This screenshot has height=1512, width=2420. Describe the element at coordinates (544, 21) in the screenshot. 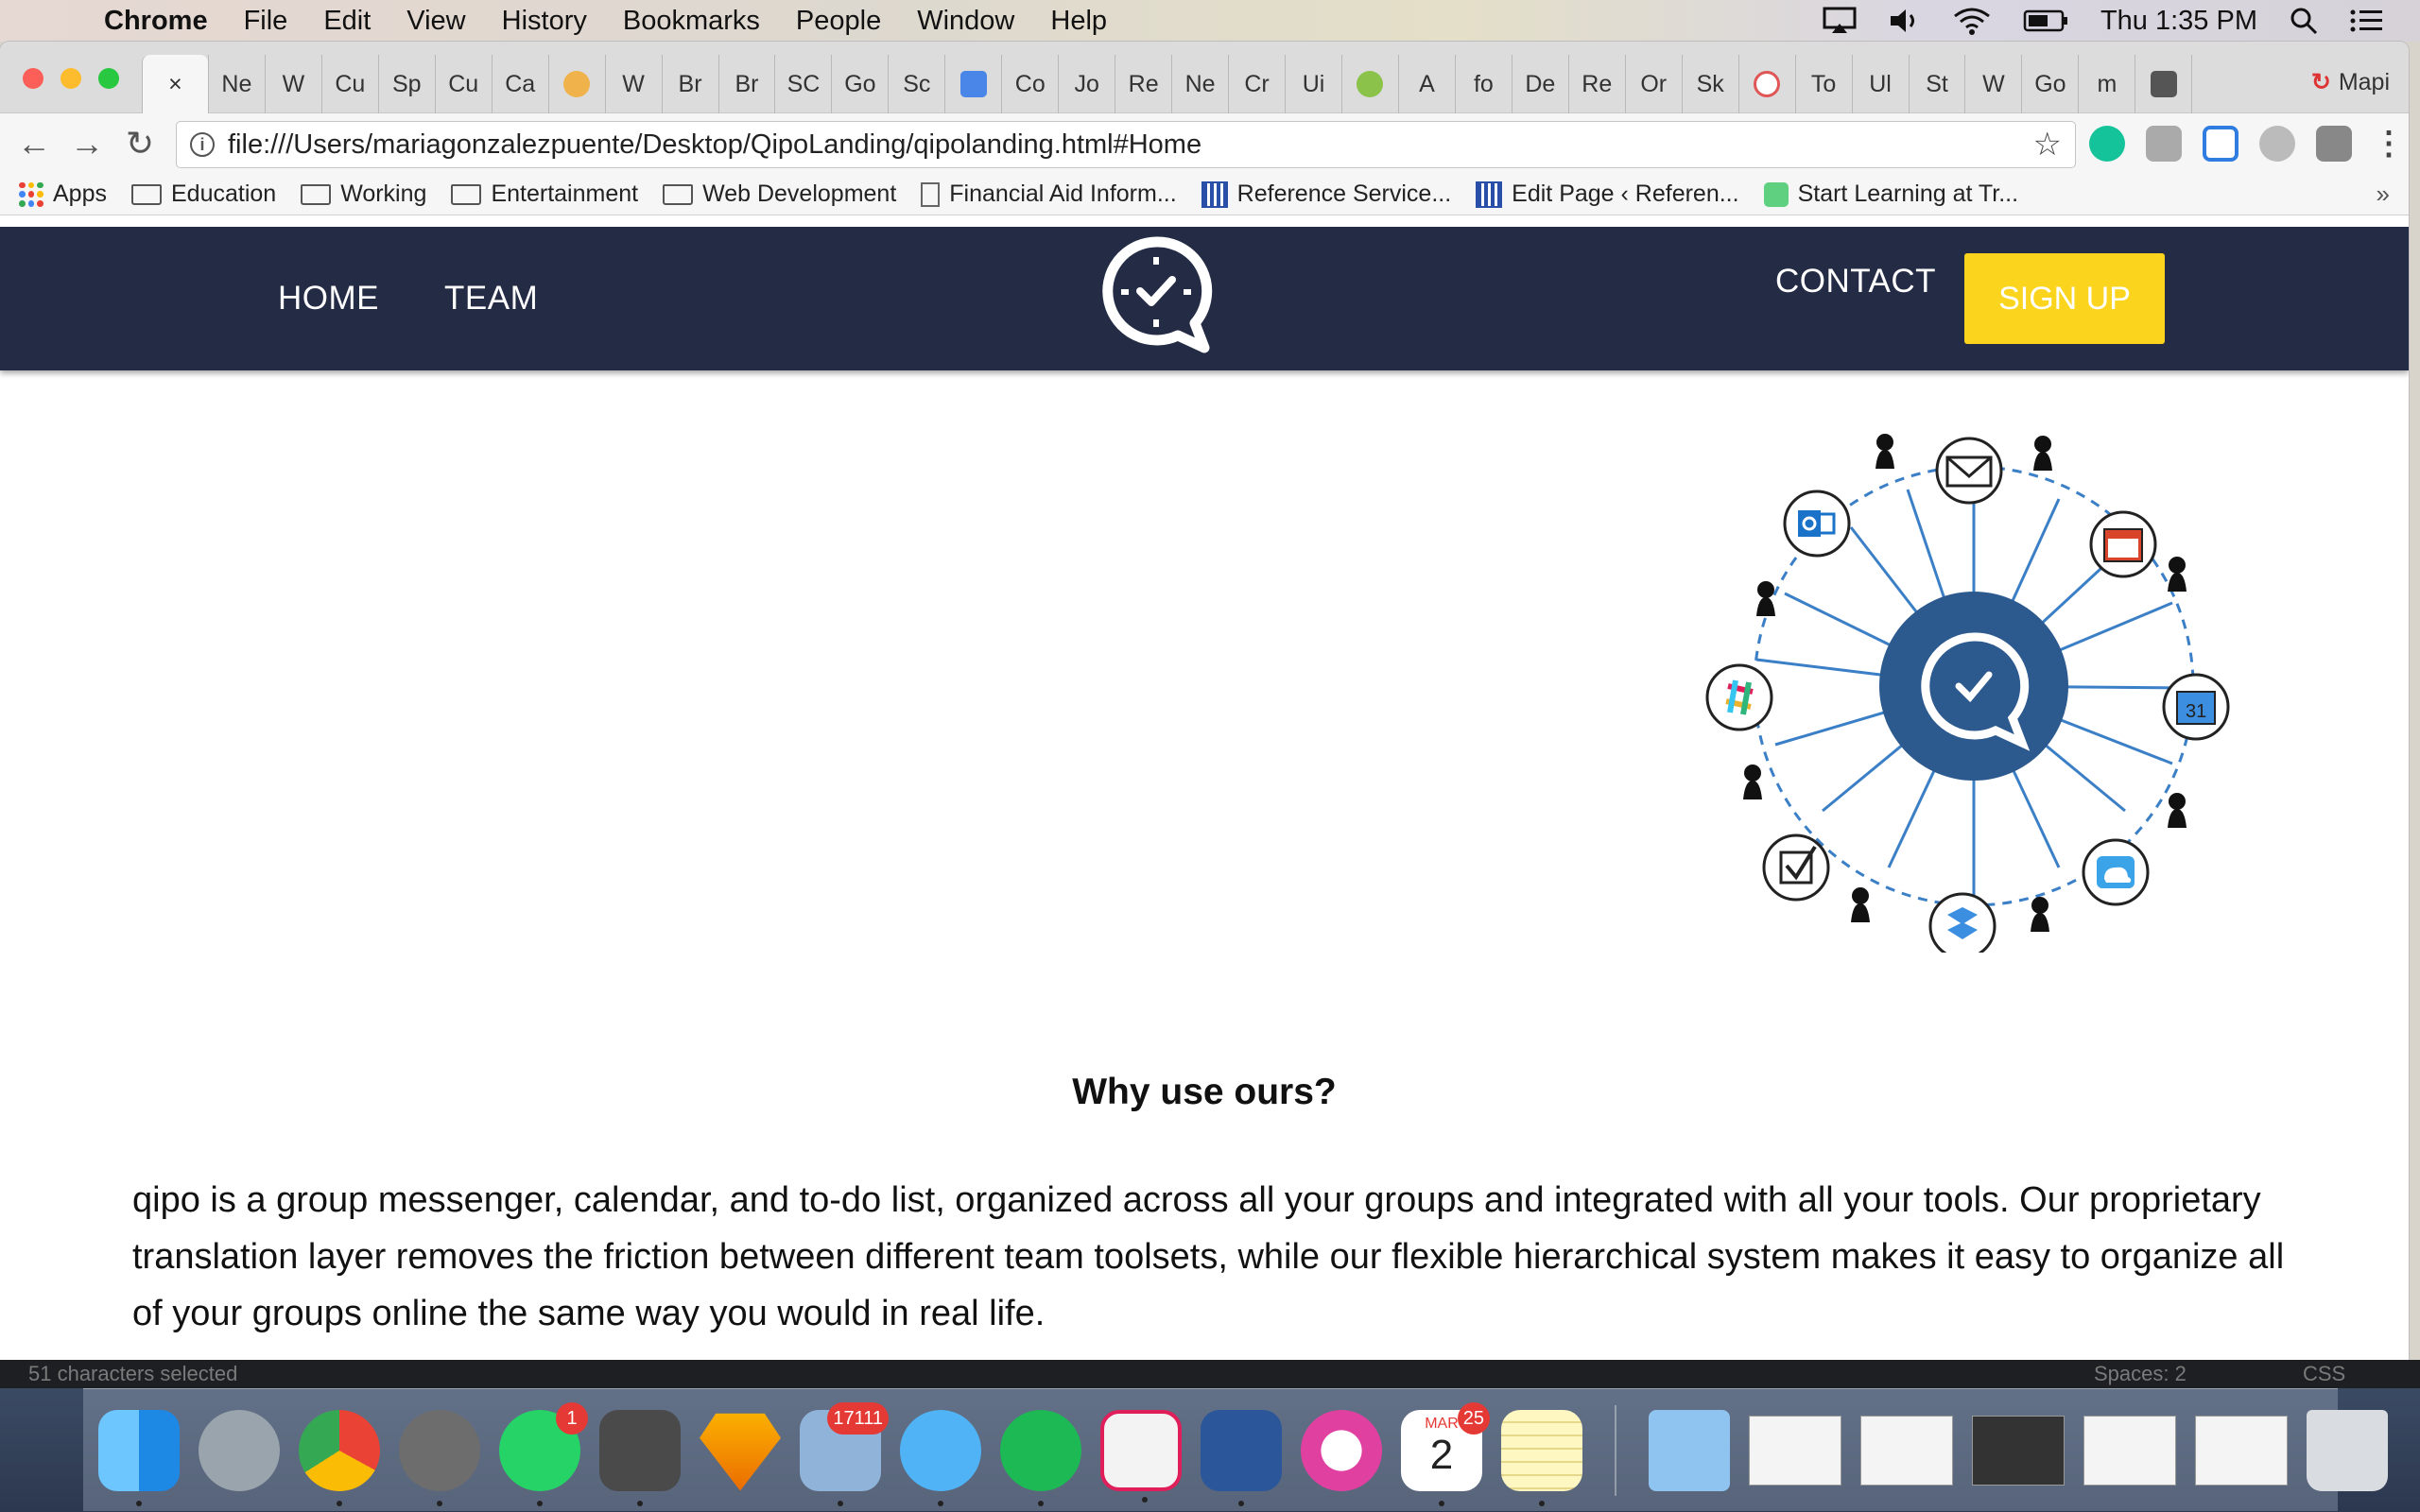

I see `menu-history: History` at that location.